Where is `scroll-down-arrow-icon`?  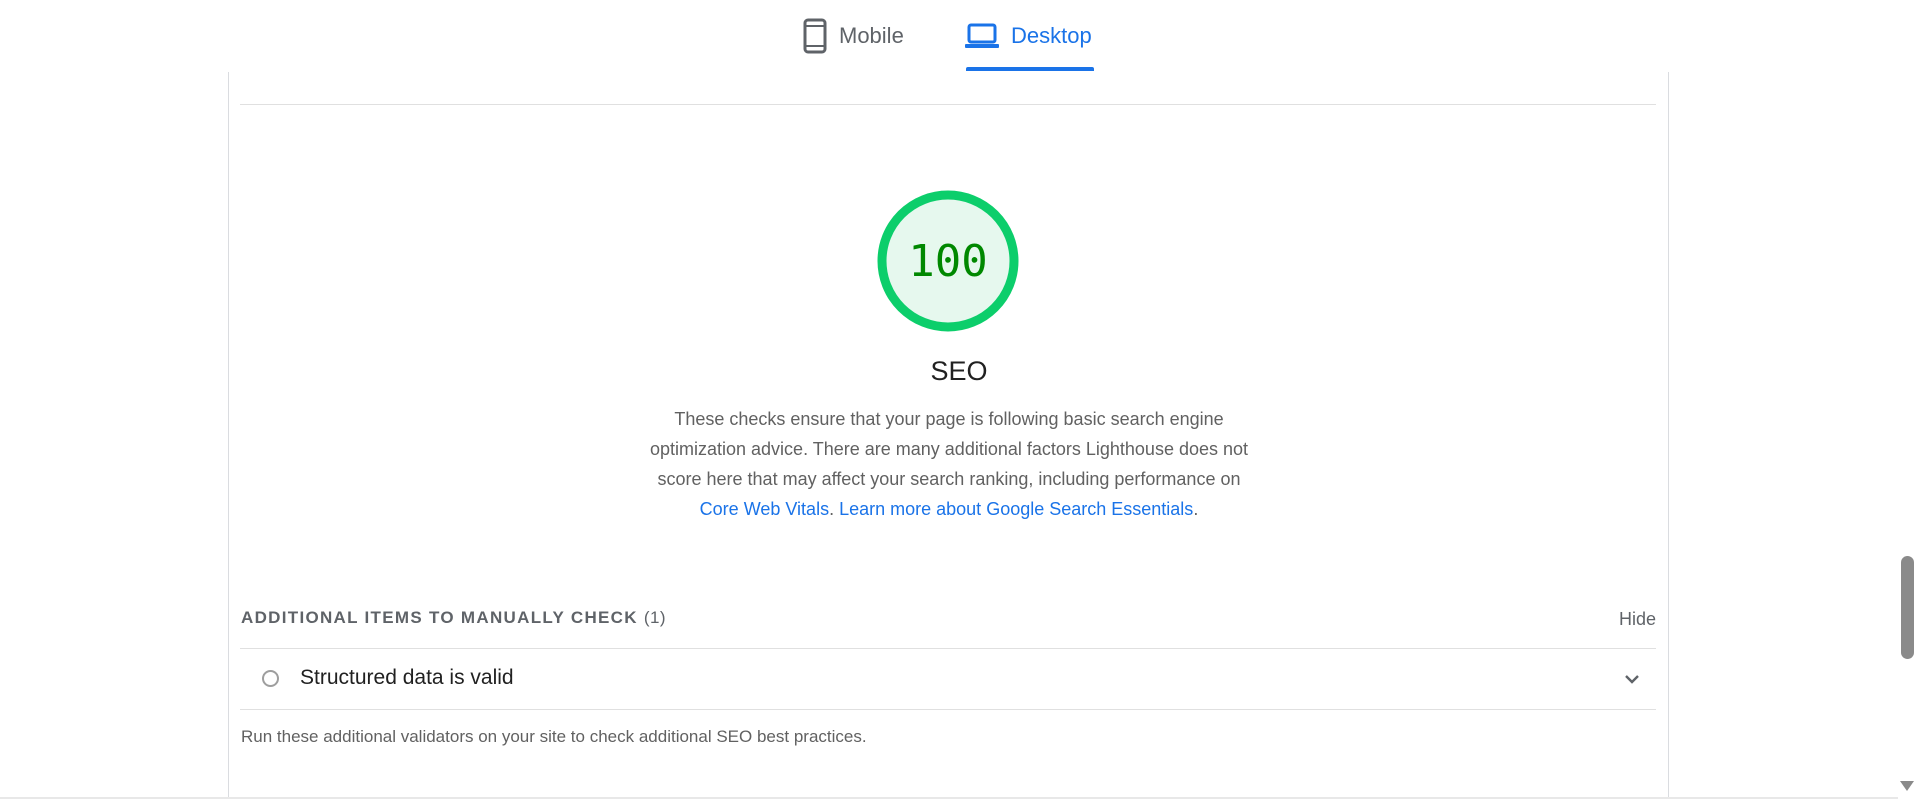 scroll-down-arrow-icon is located at coordinates (1907, 786).